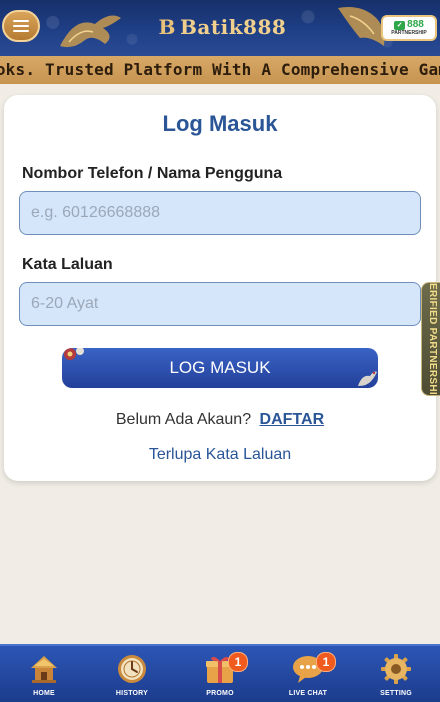 Image resolution: width=440 pixels, height=702 pixels. What do you see at coordinates (132, 669) in the screenshot?
I see `clock-history-icon` at bounding box center [132, 669].